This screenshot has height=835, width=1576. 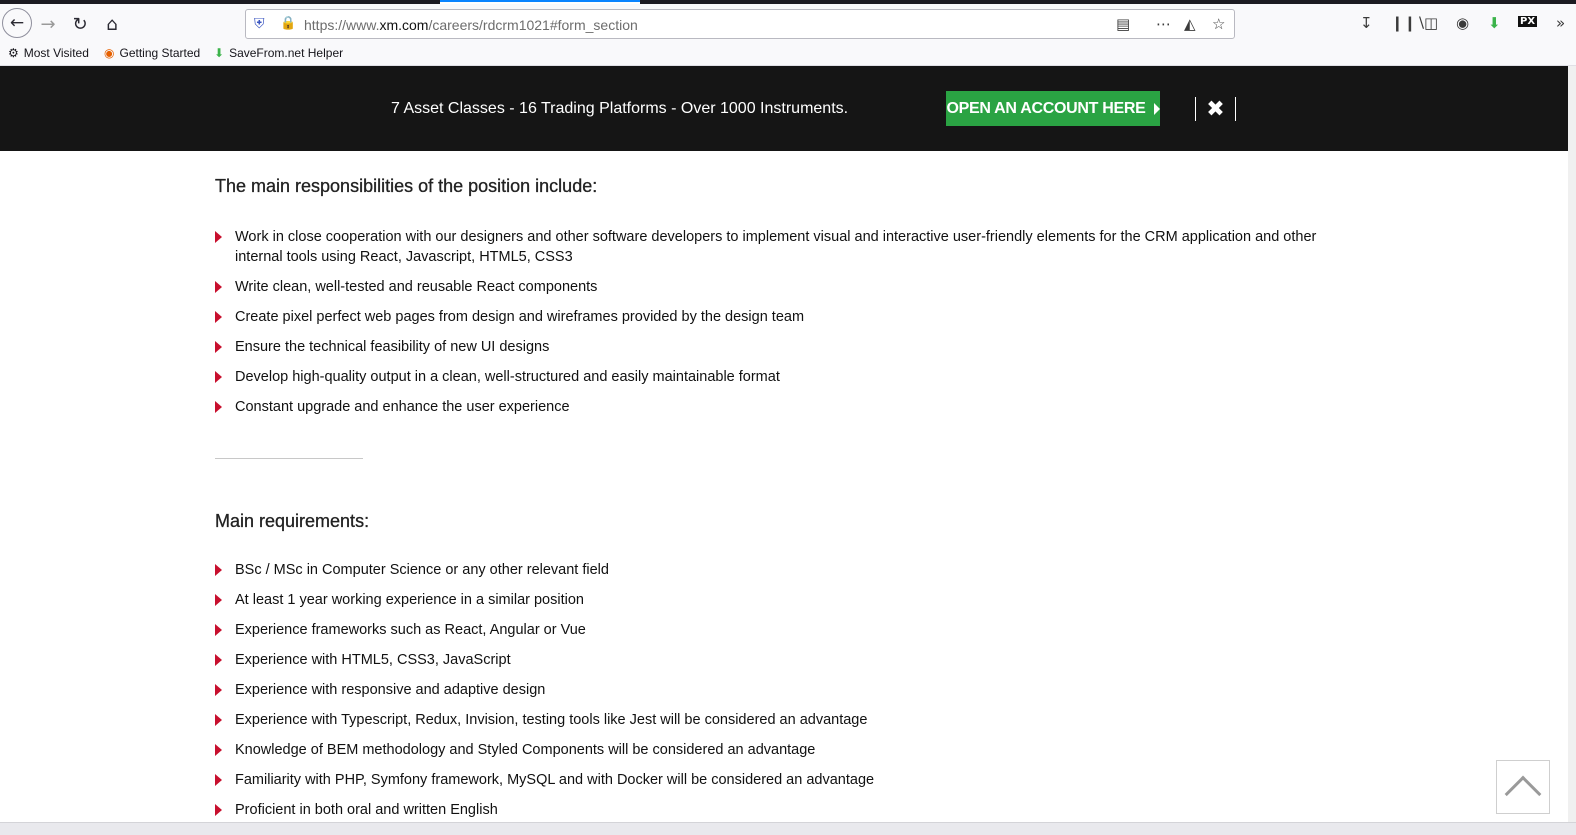 I want to click on back-icon: ←, so click(x=17, y=23).